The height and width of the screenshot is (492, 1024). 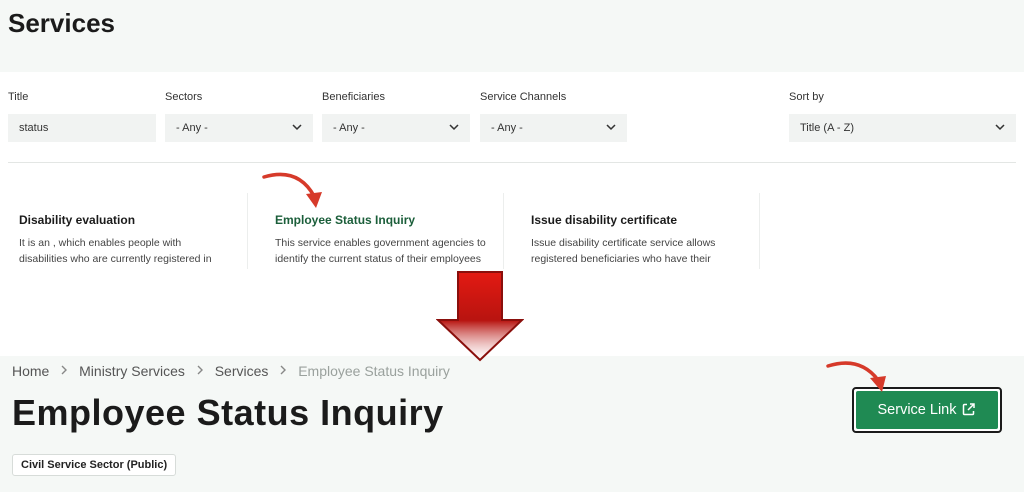 I want to click on service-card-title: Issue disability certificate, so click(x=645, y=220).